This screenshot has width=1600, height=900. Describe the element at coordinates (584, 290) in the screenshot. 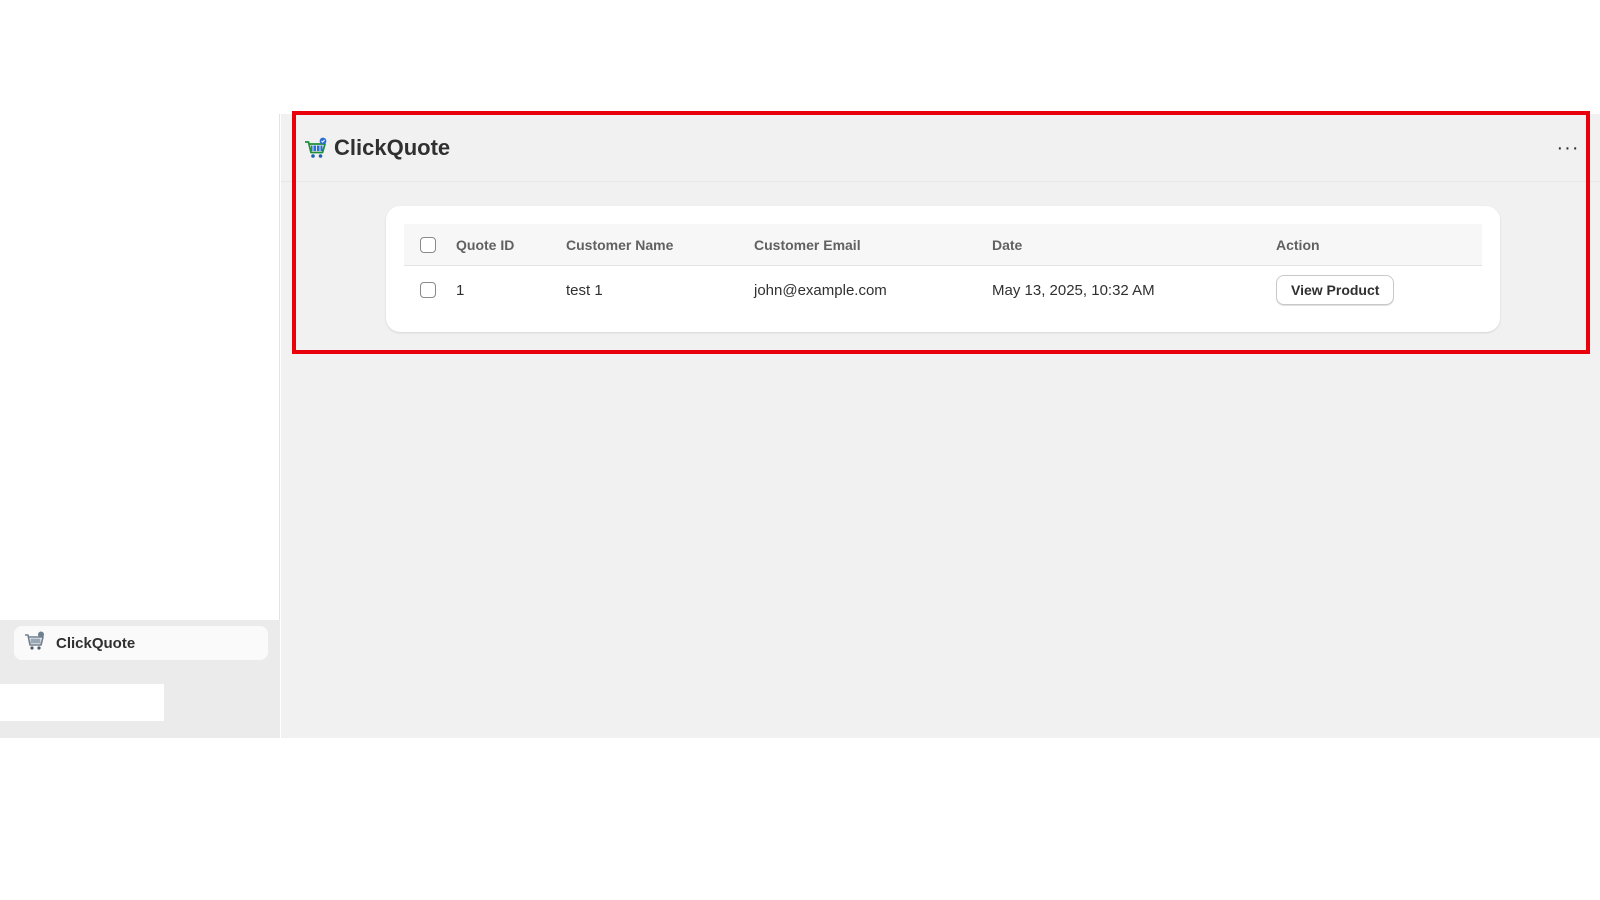

I see `customer-name-cell: test 1` at that location.